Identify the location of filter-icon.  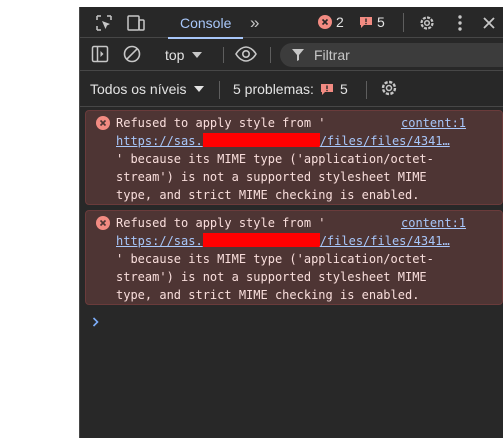
(298, 55).